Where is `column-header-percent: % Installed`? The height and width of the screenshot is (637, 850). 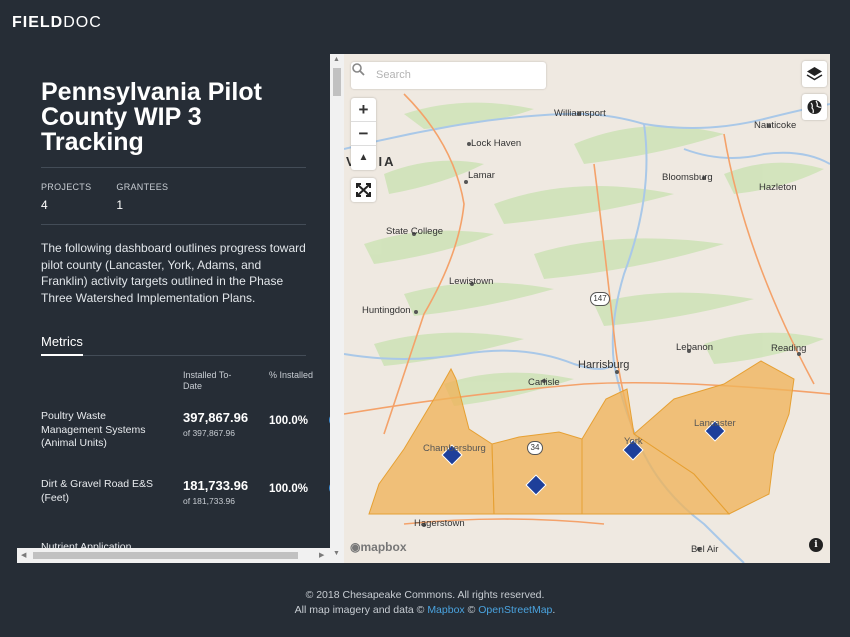 column-header-percent: % Installed is located at coordinates (291, 375).